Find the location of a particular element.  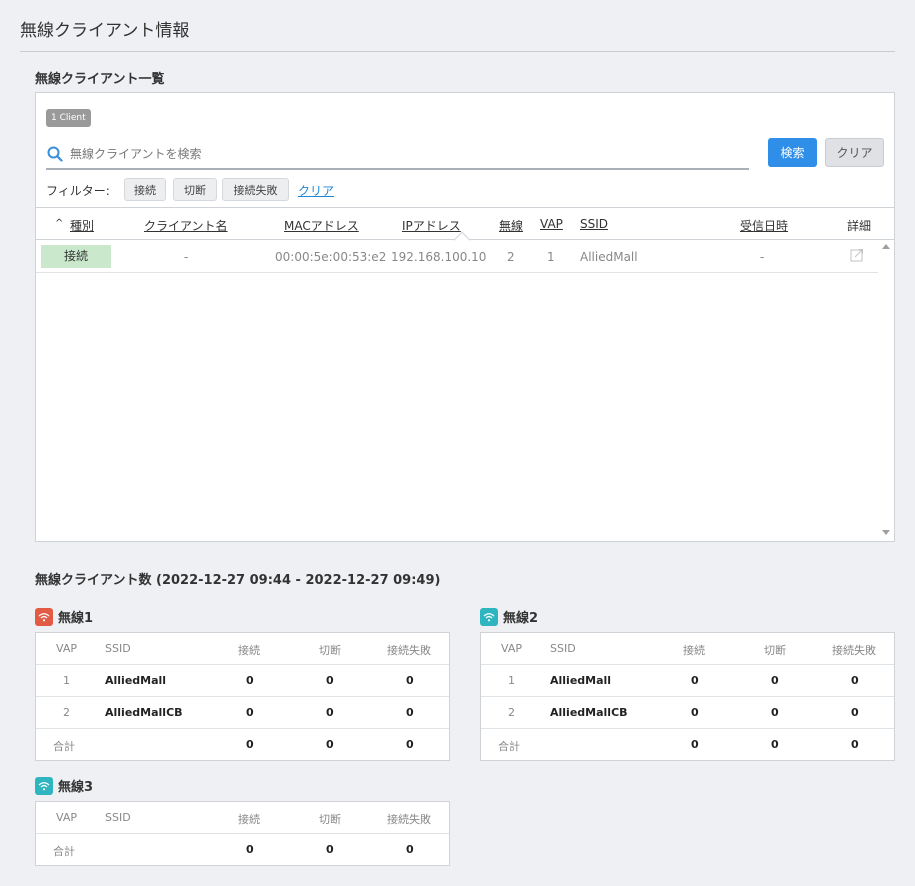

search-icon is located at coordinates (55, 154).